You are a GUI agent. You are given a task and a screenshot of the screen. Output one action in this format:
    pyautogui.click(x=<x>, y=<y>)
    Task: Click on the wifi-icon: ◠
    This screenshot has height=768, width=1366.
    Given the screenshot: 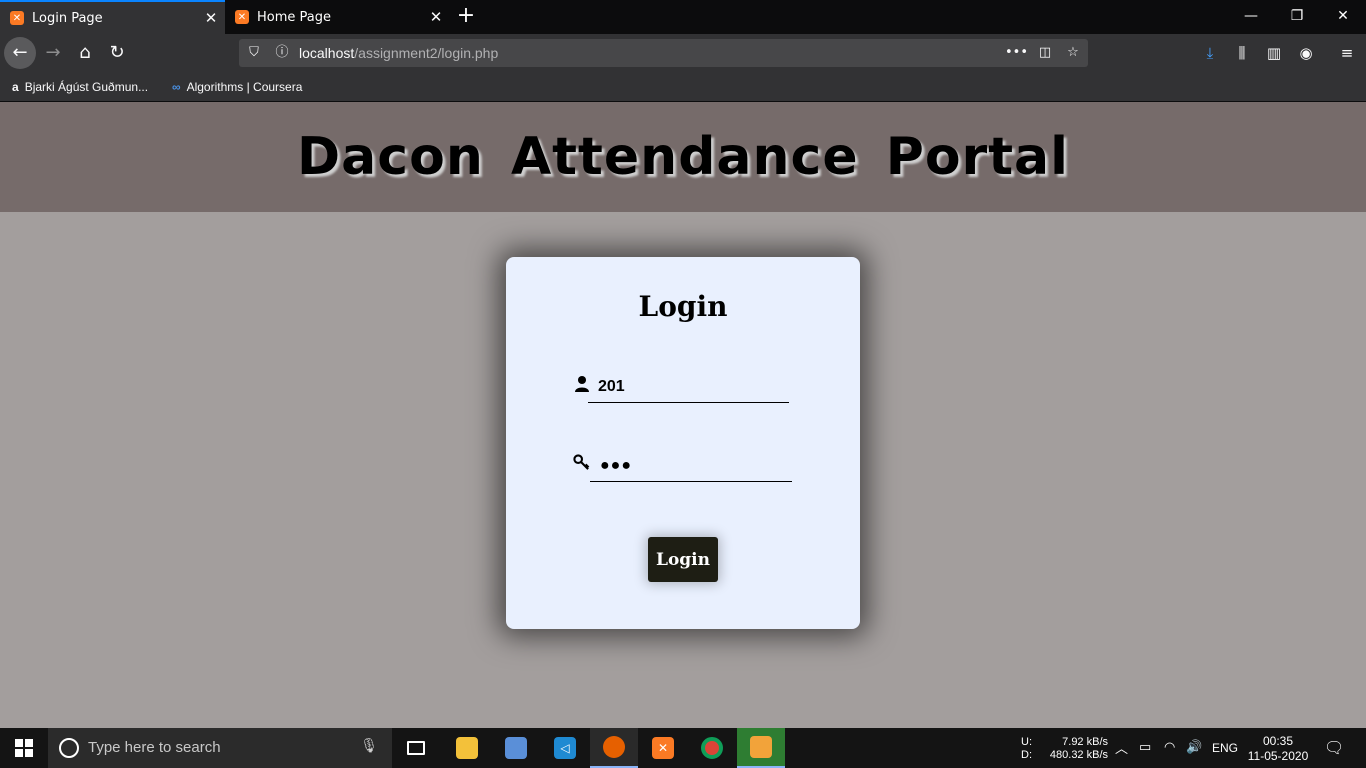 What is the action you would take?
    pyautogui.click(x=1169, y=753)
    